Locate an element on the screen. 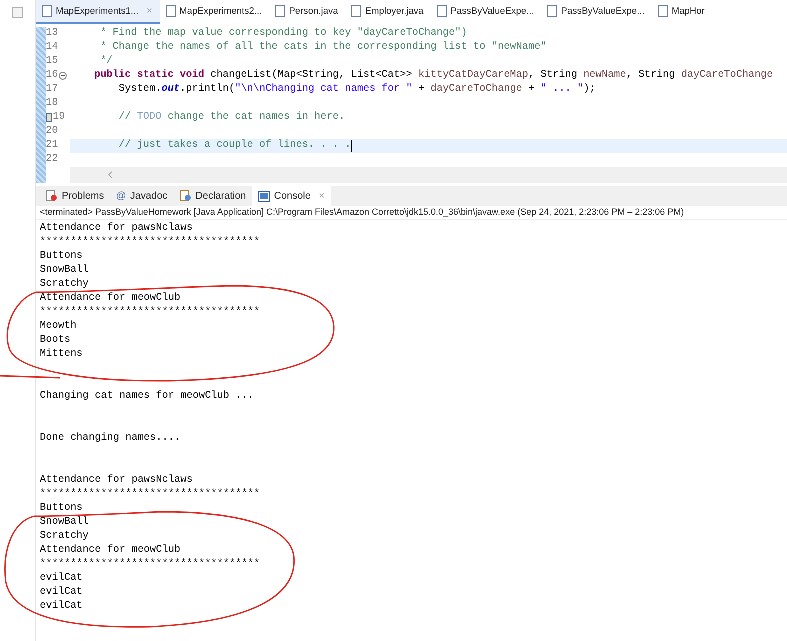 The height and width of the screenshot is (641, 787). console-icon is located at coordinates (264, 196).